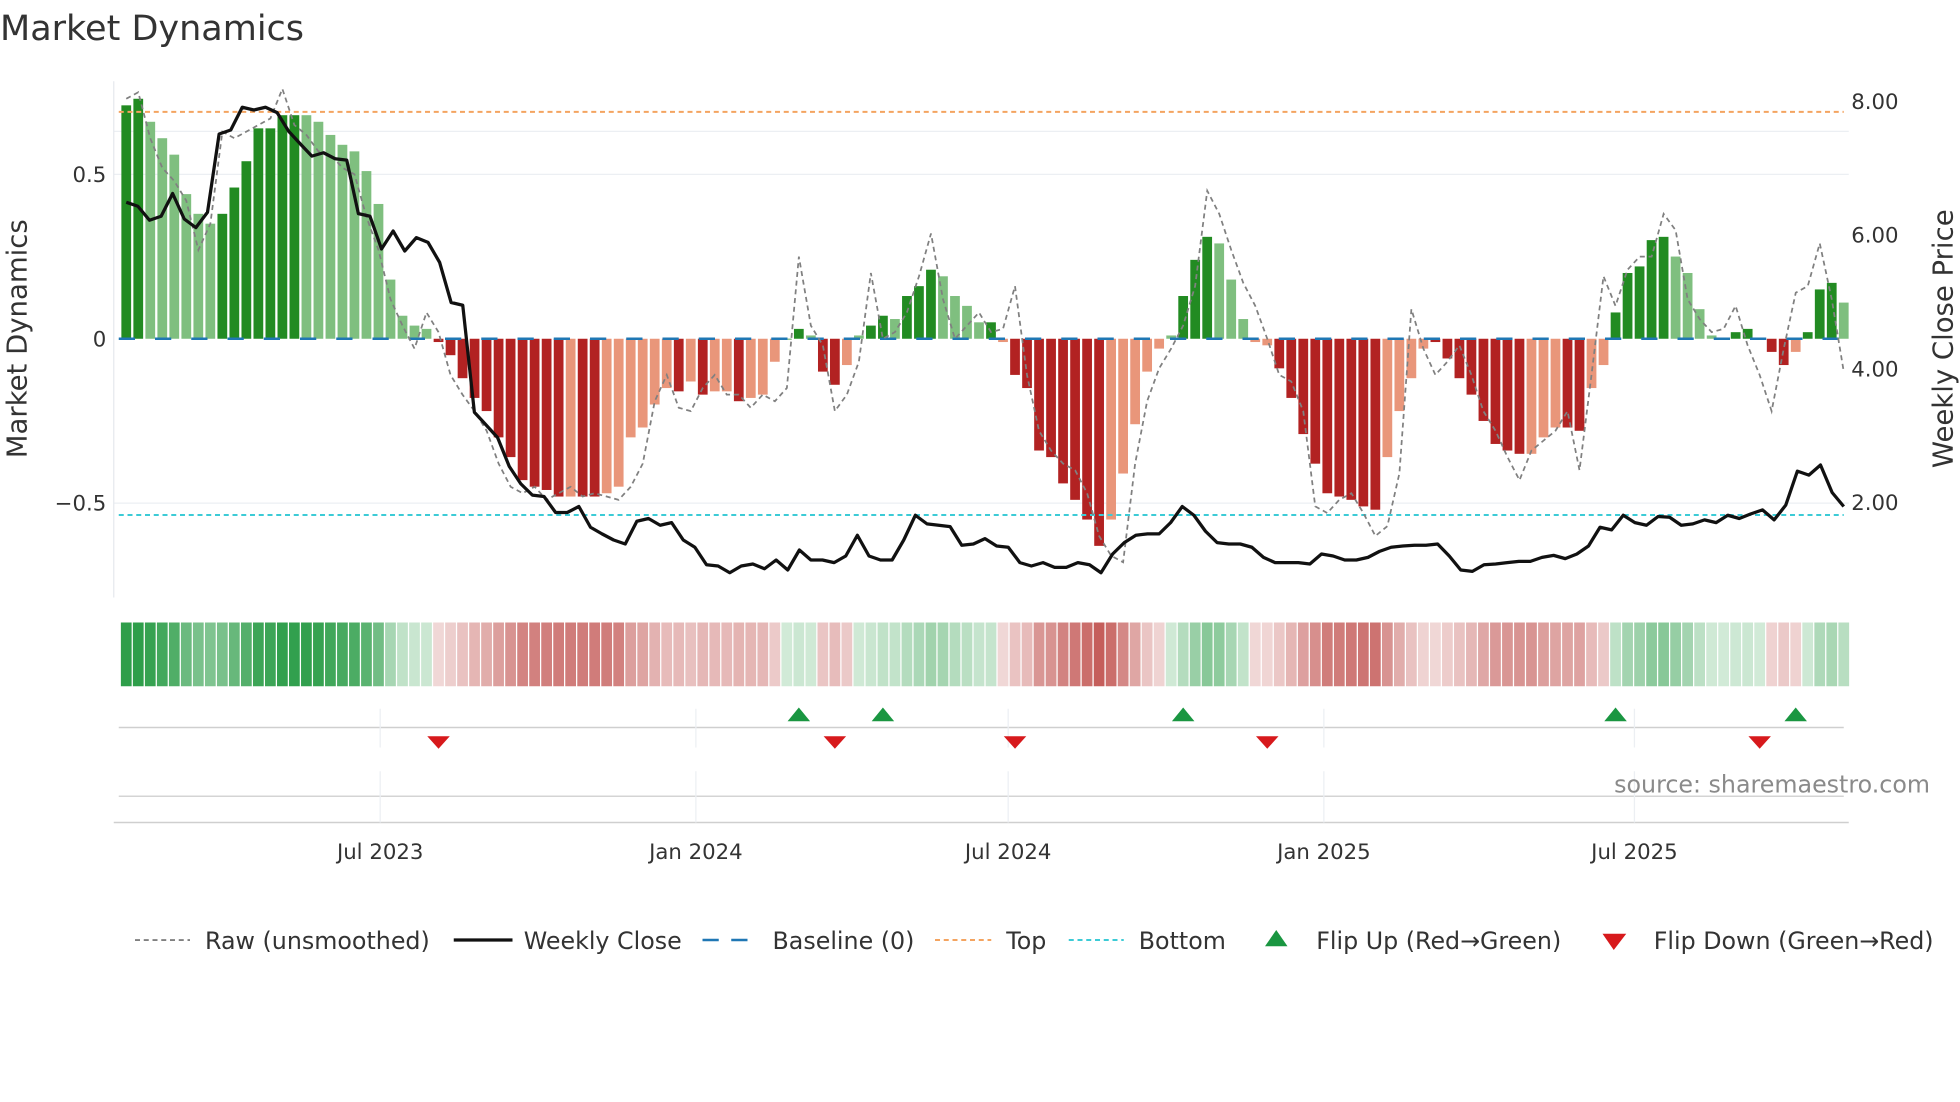 This screenshot has width=1960, height=1102. What do you see at coordinates (379, 852) in the screenshot?
I see `x-tick-label: Jul 2023` at bounding box center [379, 852].